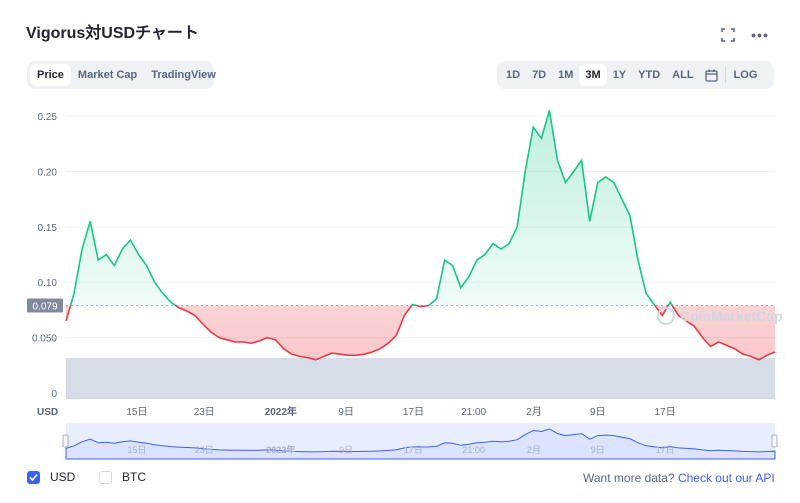  What do you see at coordinates (136, 450) in the screenshot?
I see `navigator-tick-label: 15日` at bounding box center [136, 450].